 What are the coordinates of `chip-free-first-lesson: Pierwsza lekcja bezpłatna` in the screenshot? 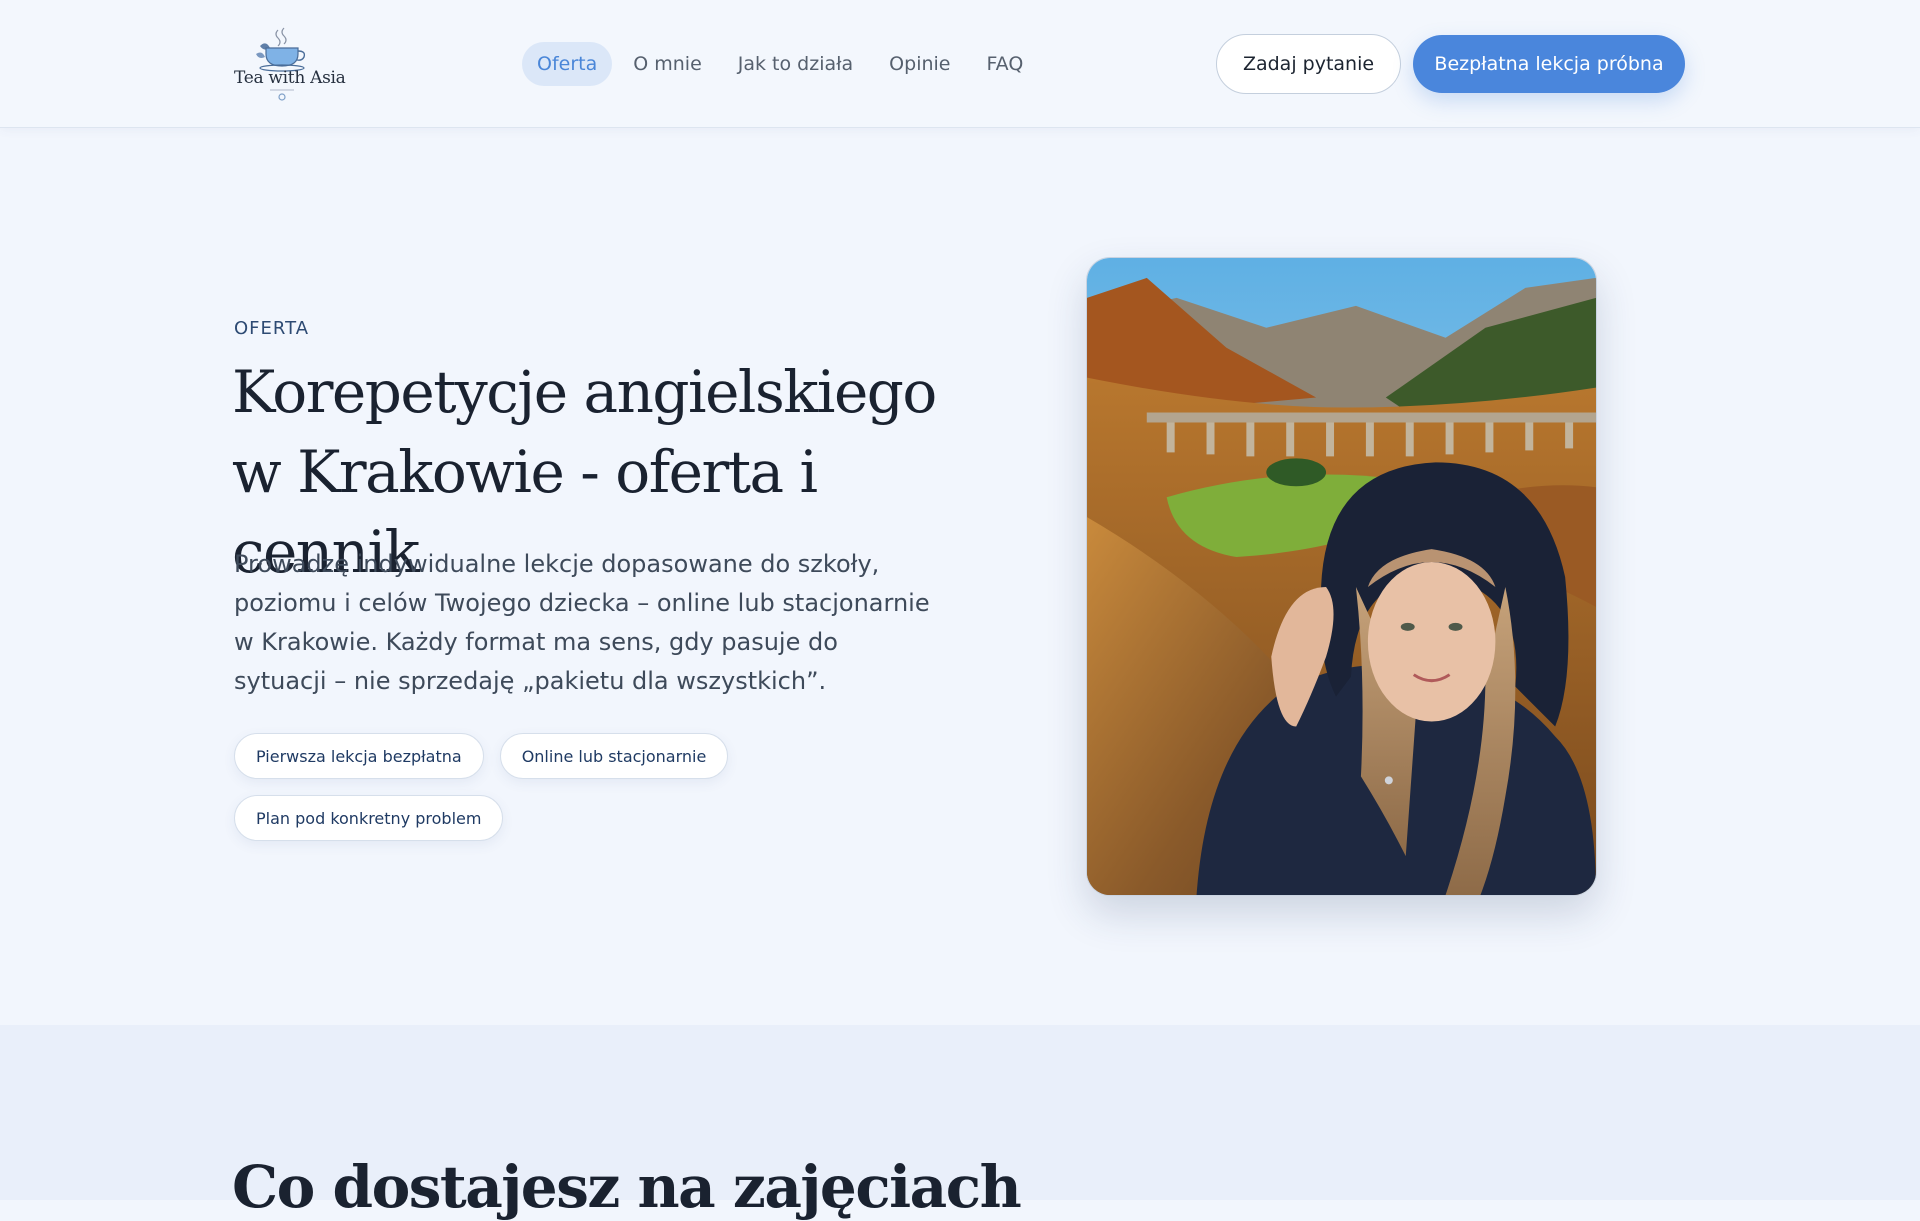 It's located at (359, 756).